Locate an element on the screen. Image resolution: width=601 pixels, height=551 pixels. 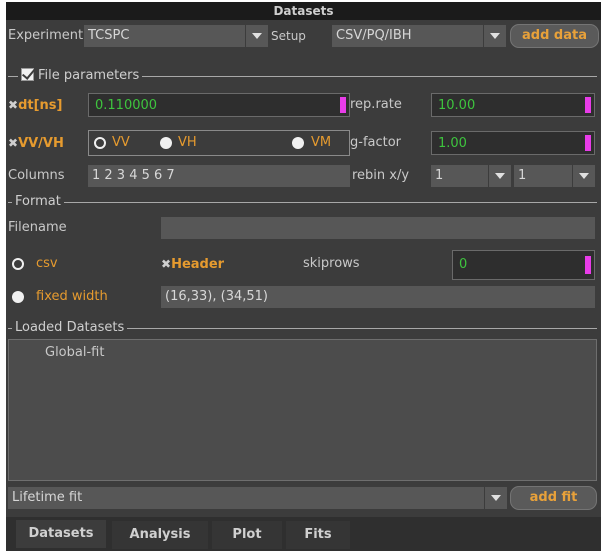
radio-fixed-width is located at coordinates (18, 297).